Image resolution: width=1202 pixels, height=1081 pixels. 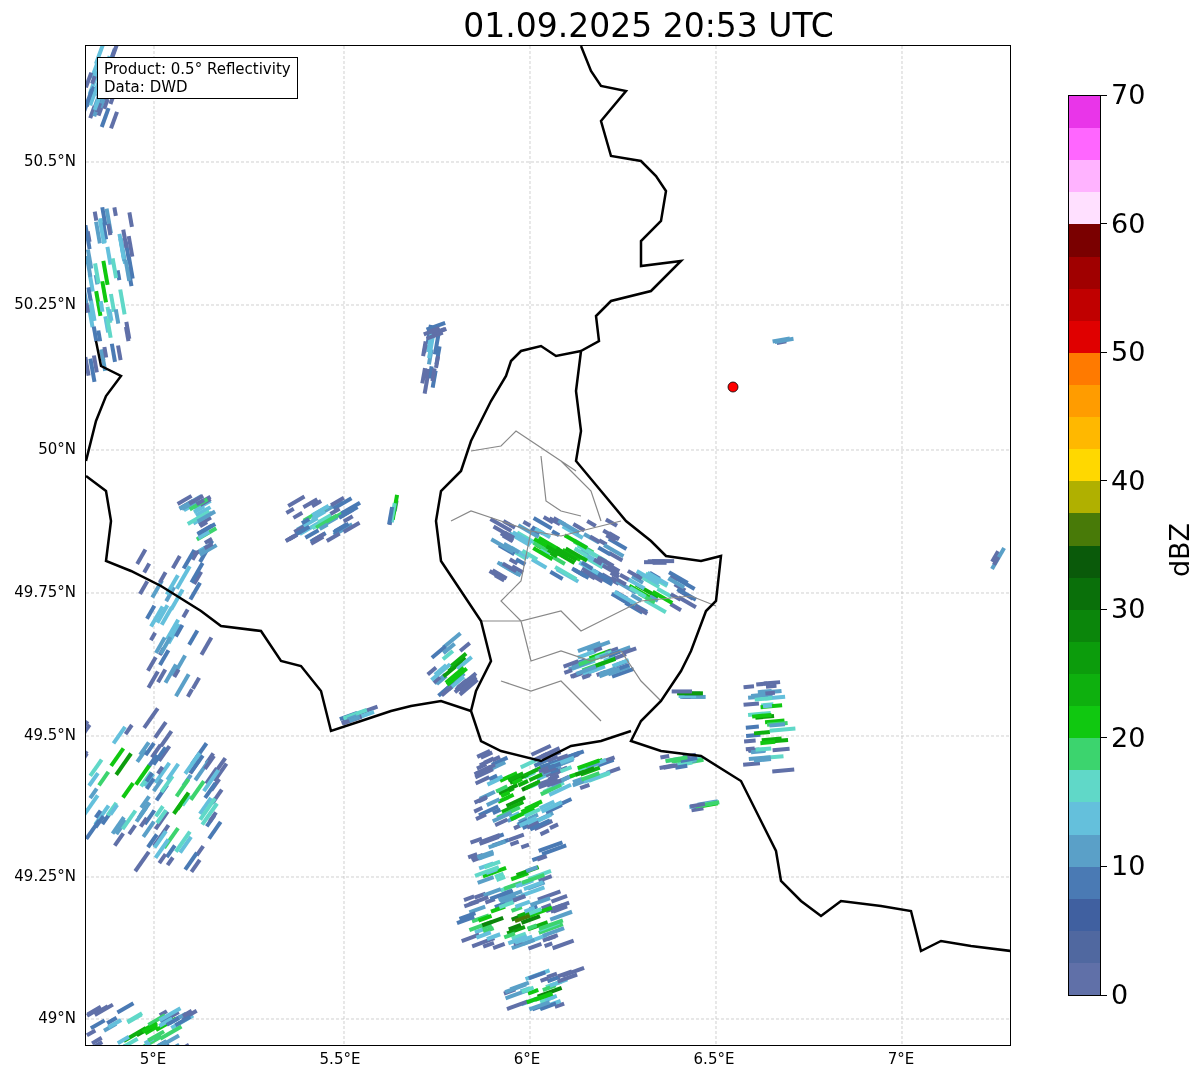 What do you see at coordinates (153, 1059) in the screenshot?
I see `longitude-label: 5°E` at bounding box center [153, 1059].